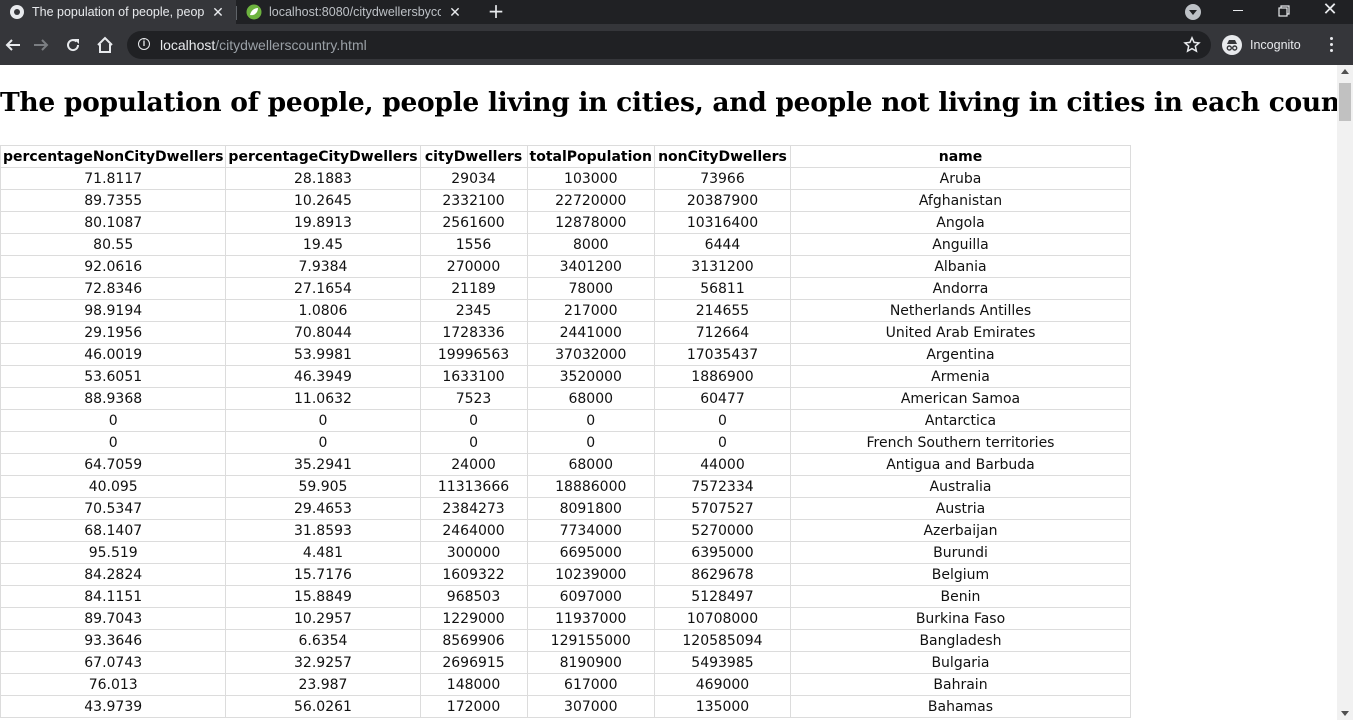 This screenshot has width=1353, height=720. Describe the element at coordinates (960, 332) in the screenshot. I see `table-cell: United Arab Emirates` at that location.